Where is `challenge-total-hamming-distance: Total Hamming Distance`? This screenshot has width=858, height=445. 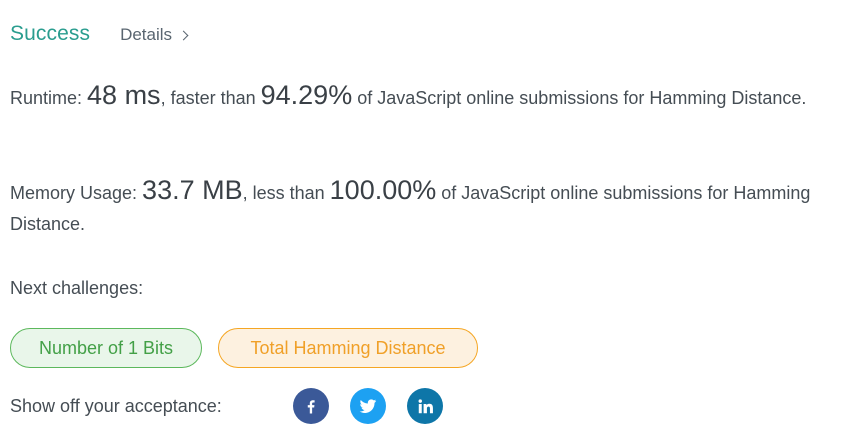
challenge-total-hamming-distance: Total Hamming Distance is located at coordinates (348, 348).